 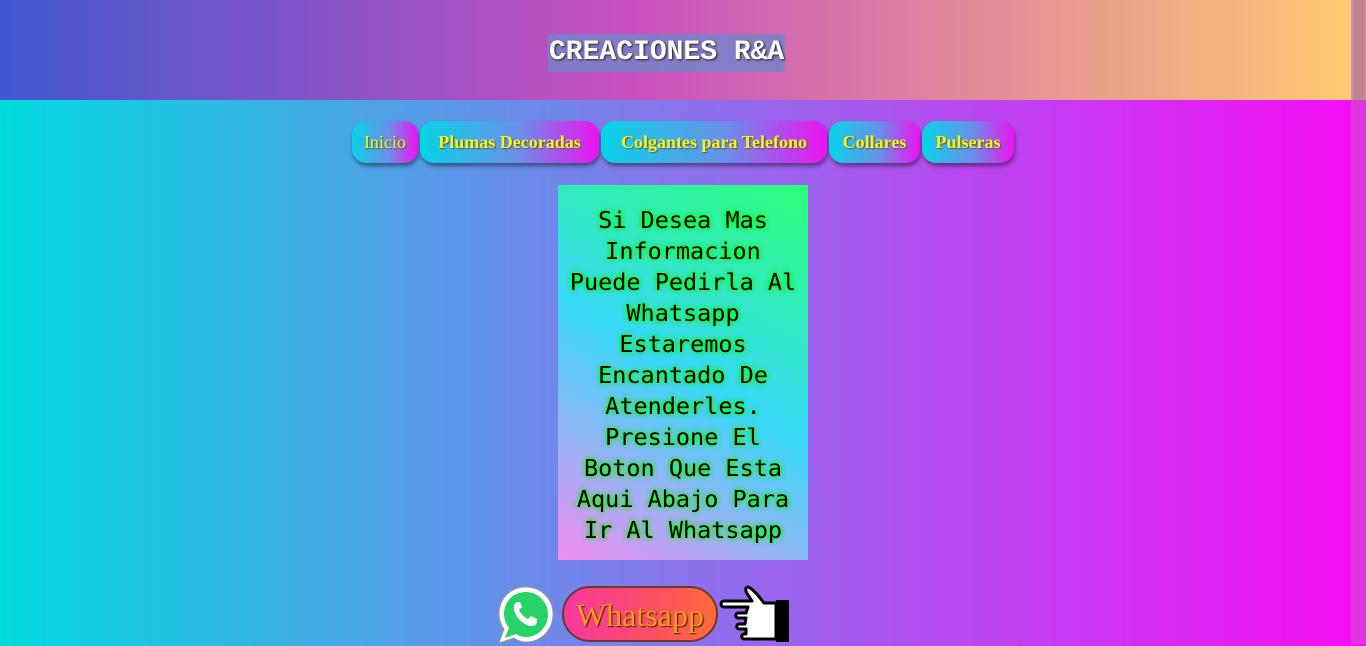 I want to click on nav-item-inicio: Inicio, so click(x=385, y=142).